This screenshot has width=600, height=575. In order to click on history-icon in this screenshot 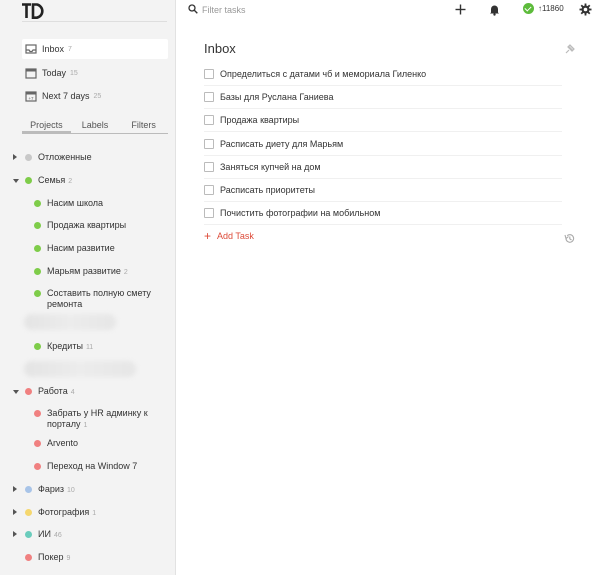, I will do `click(569, 238)`.